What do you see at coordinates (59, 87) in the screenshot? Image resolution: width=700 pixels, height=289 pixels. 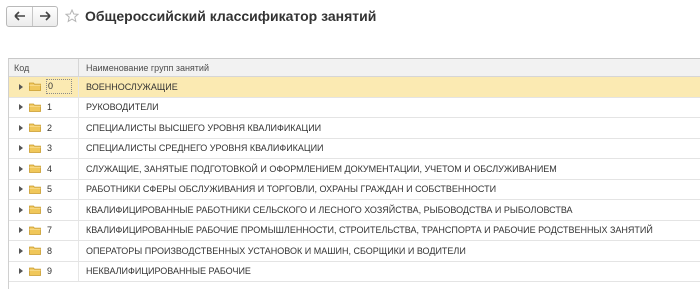 I see `code-value: 0` at bounding box center [59, 87].